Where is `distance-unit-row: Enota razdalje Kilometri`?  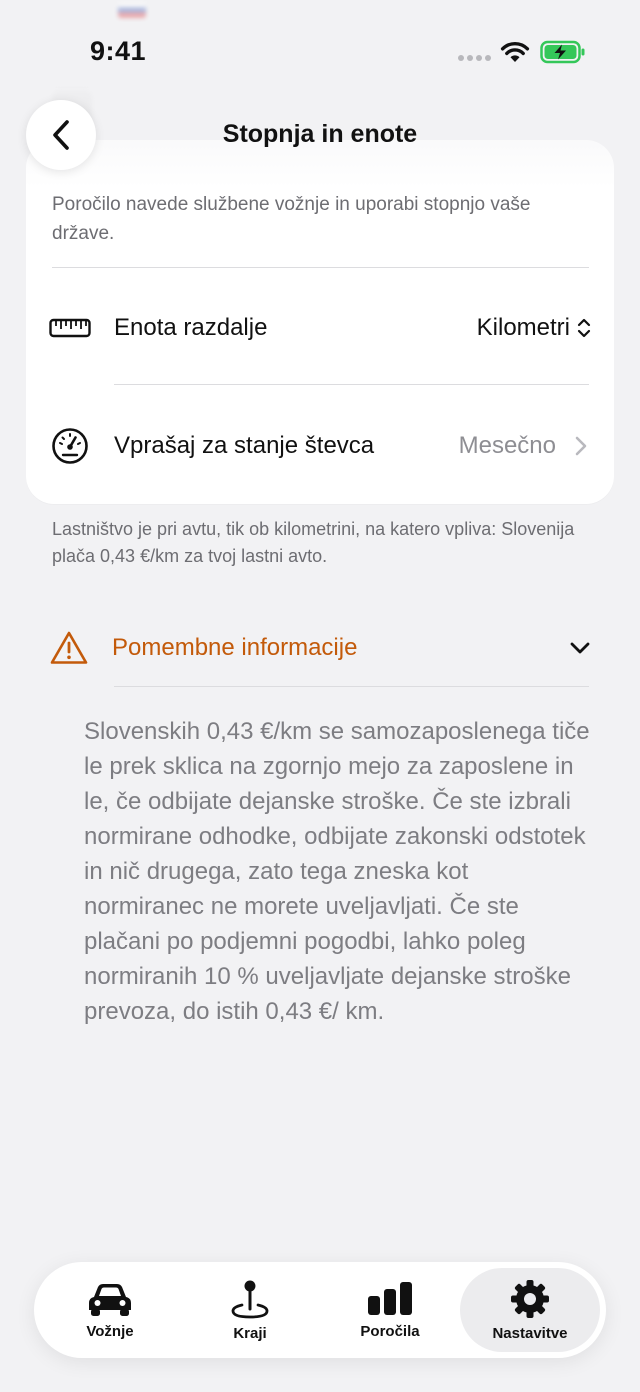 distance-unit-row: Enota razdalje Kilometri is located at coordinates (320, 328).